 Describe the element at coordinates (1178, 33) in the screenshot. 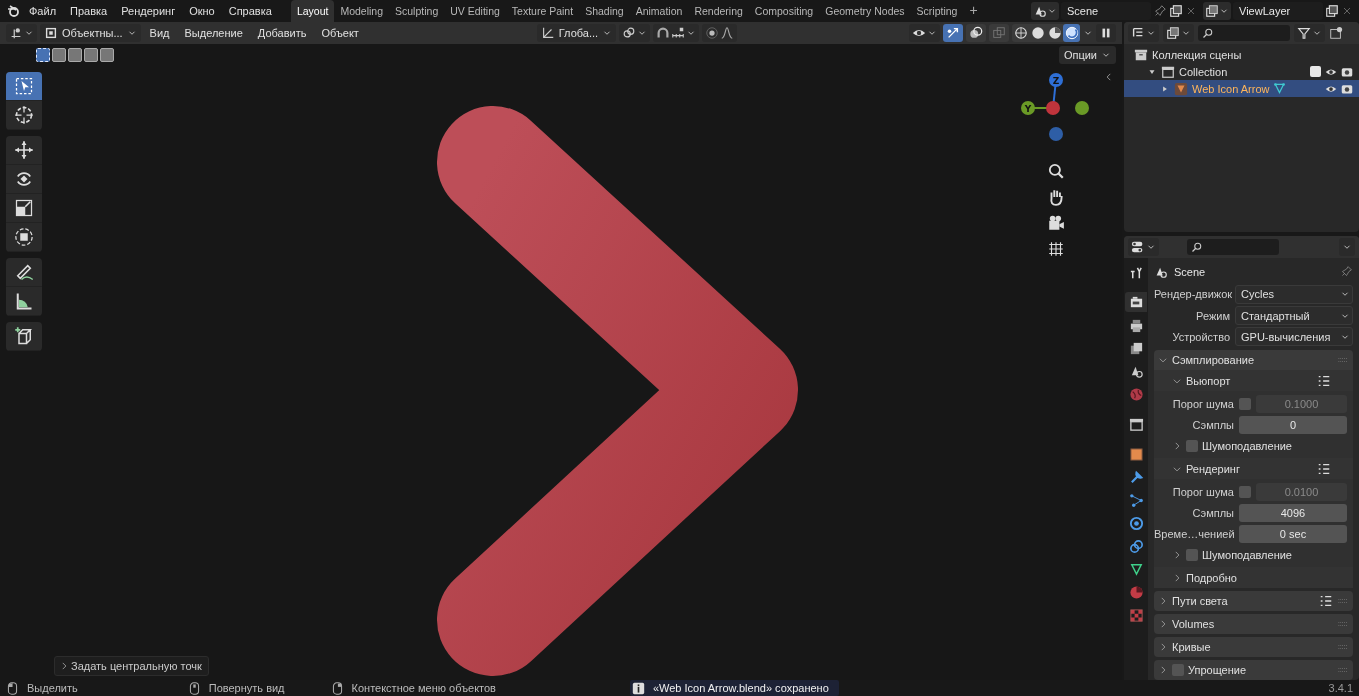

I see `view-layer-button` at that location.